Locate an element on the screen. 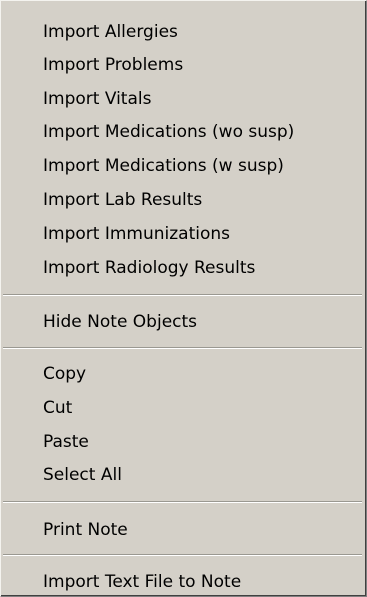 This screenshot has width=367, height=597. menu-item-hide-note-objects: Hide Note Objects is located at coordinates (120, 322).